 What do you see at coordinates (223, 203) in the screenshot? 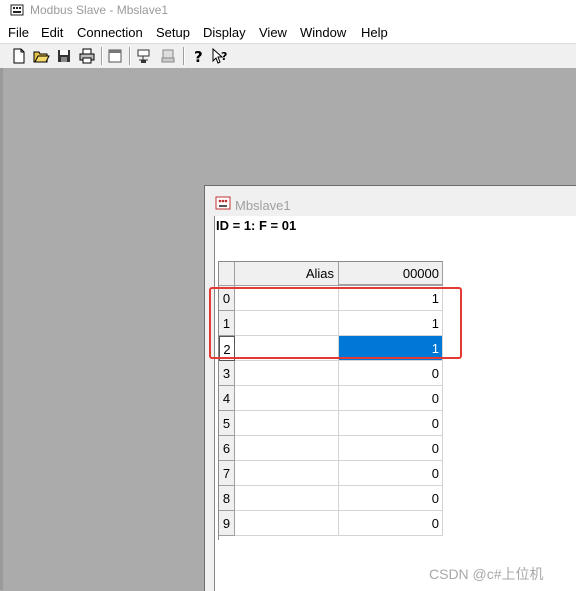
I see `slave-window-icon` at bounding box center [223, 203].